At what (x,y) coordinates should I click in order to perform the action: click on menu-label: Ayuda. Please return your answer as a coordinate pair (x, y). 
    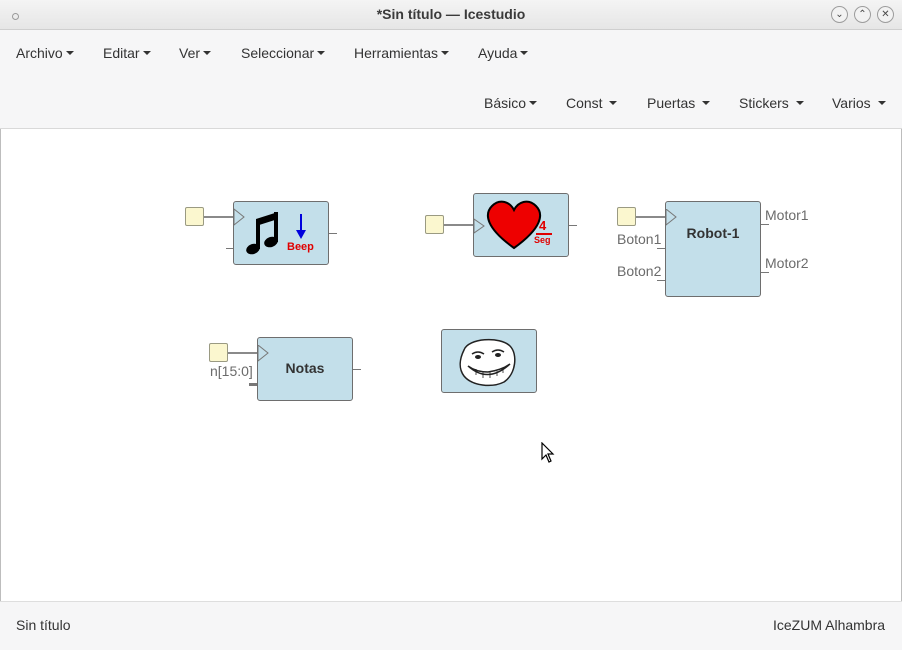
    Looking at the image, I should click on (498, 53).